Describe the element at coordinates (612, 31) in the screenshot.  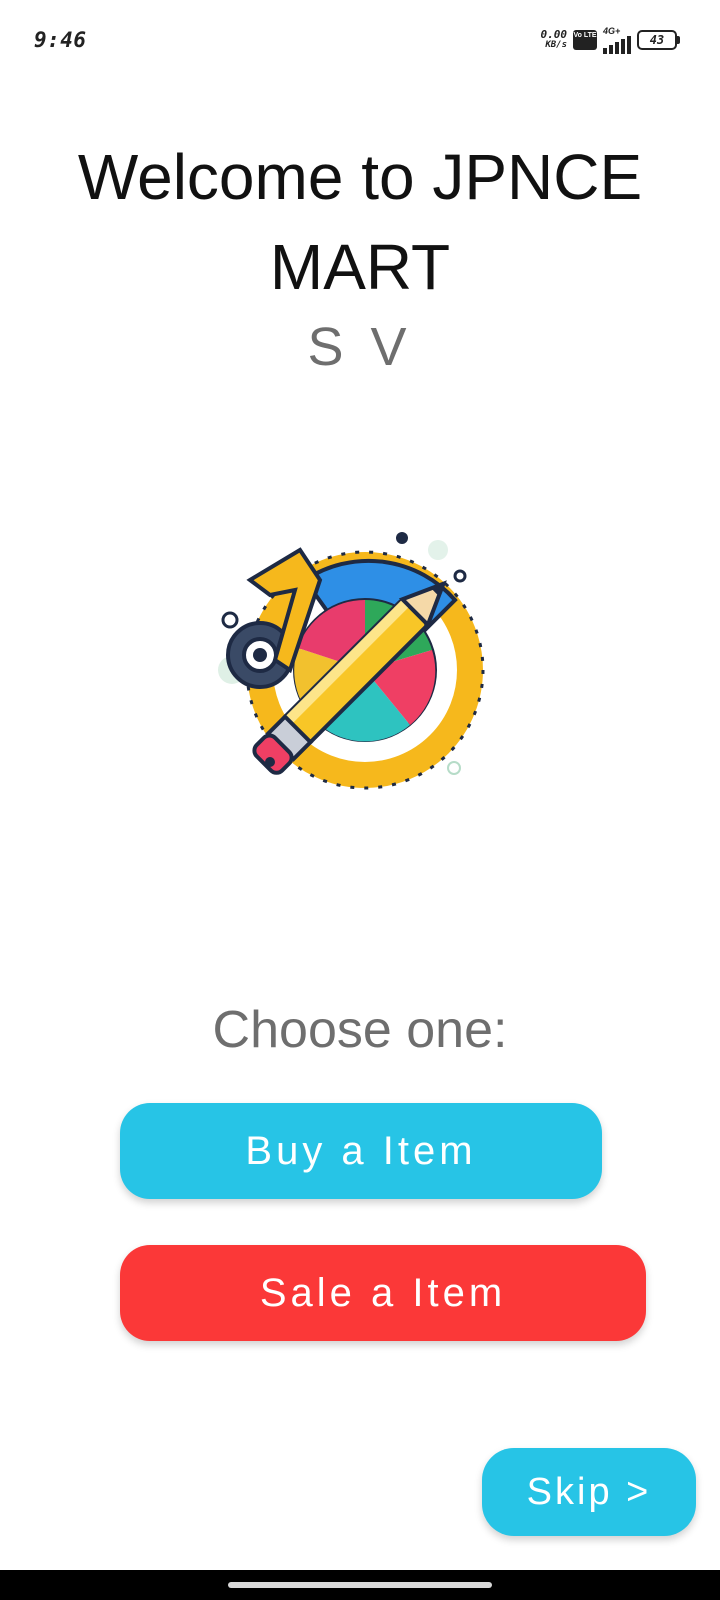
I see `network-type: 4G+` at that location.